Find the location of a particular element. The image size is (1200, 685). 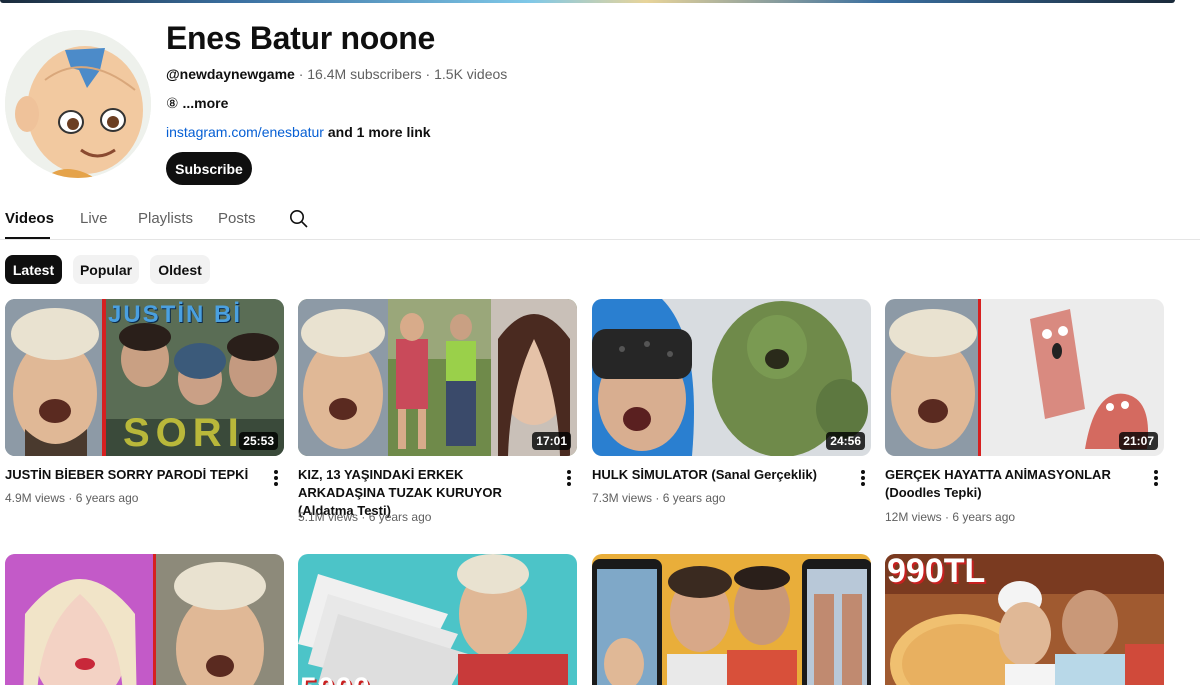

video-thumbnail: 5000 is located at coordinates (437, 619).